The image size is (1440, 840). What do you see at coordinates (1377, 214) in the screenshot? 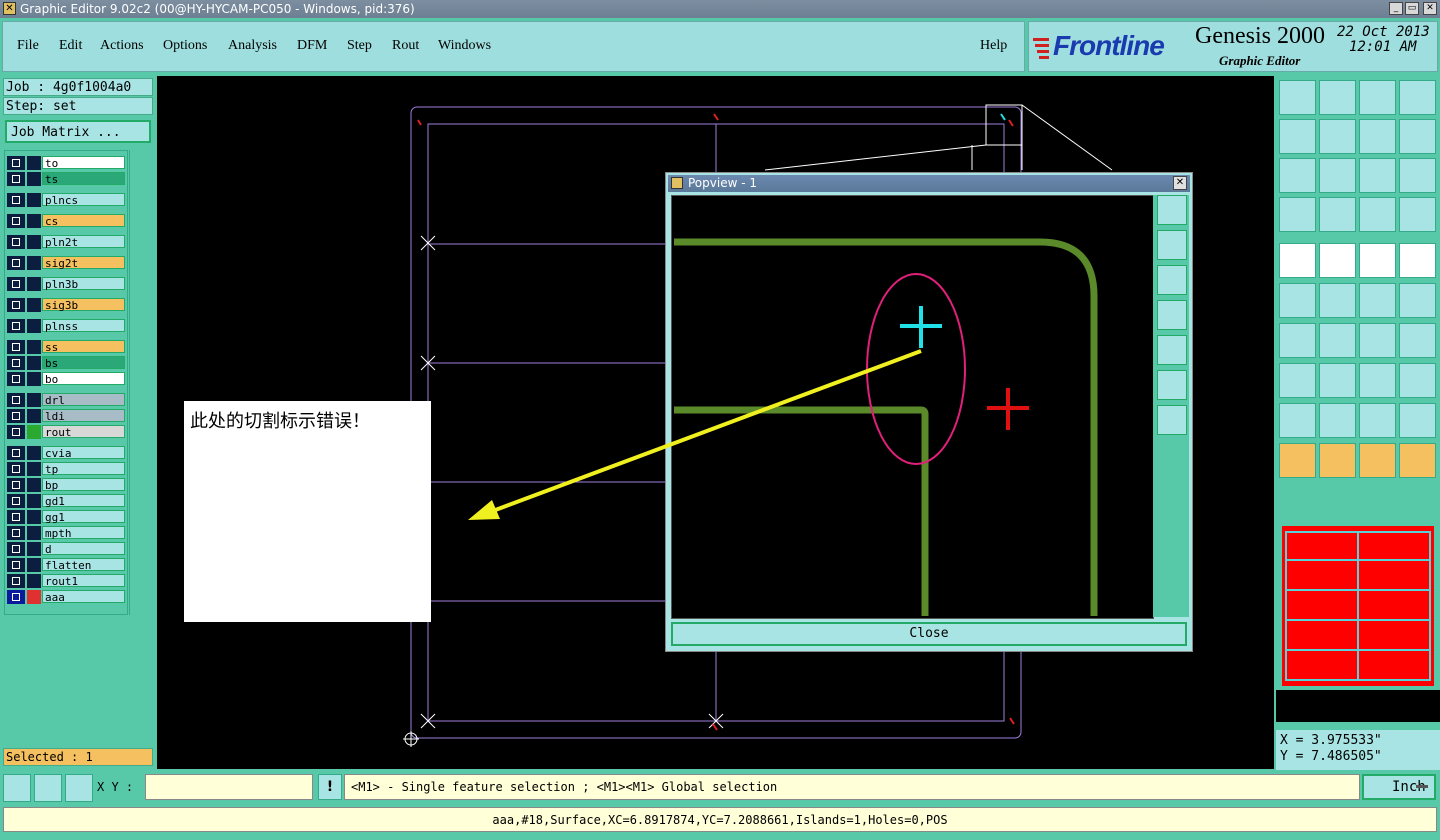
I see `traffic-light-icon` at bounding box center [1377, 214].